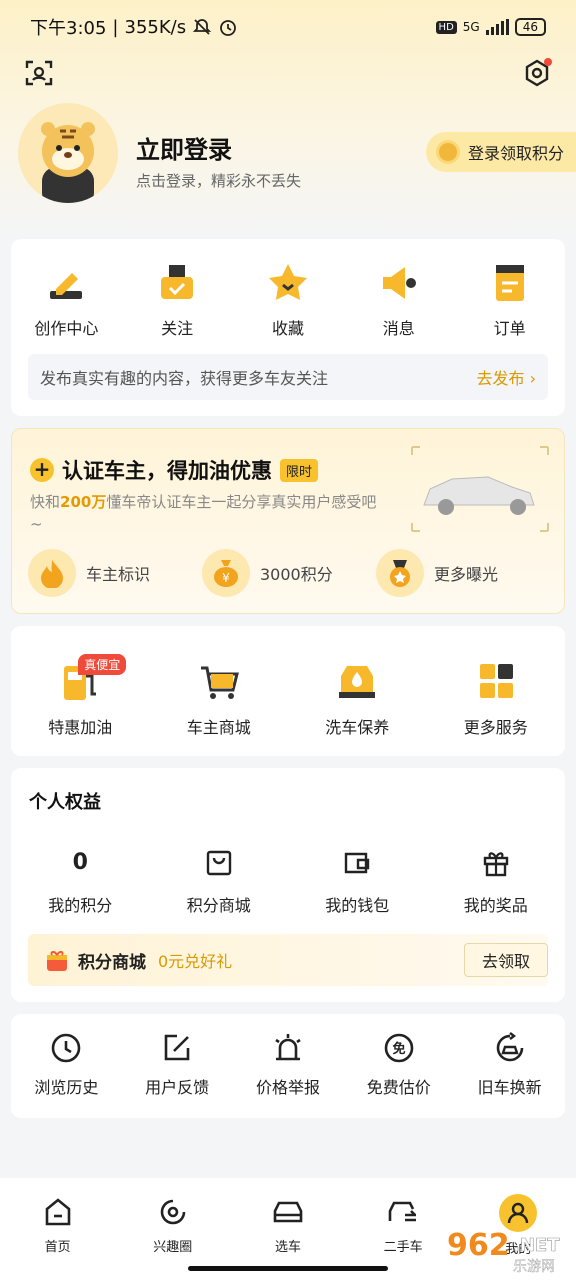 This screenshot has width=576, height=1280. I want to click on my-wallet: 我的钱包, so click(357, 882).